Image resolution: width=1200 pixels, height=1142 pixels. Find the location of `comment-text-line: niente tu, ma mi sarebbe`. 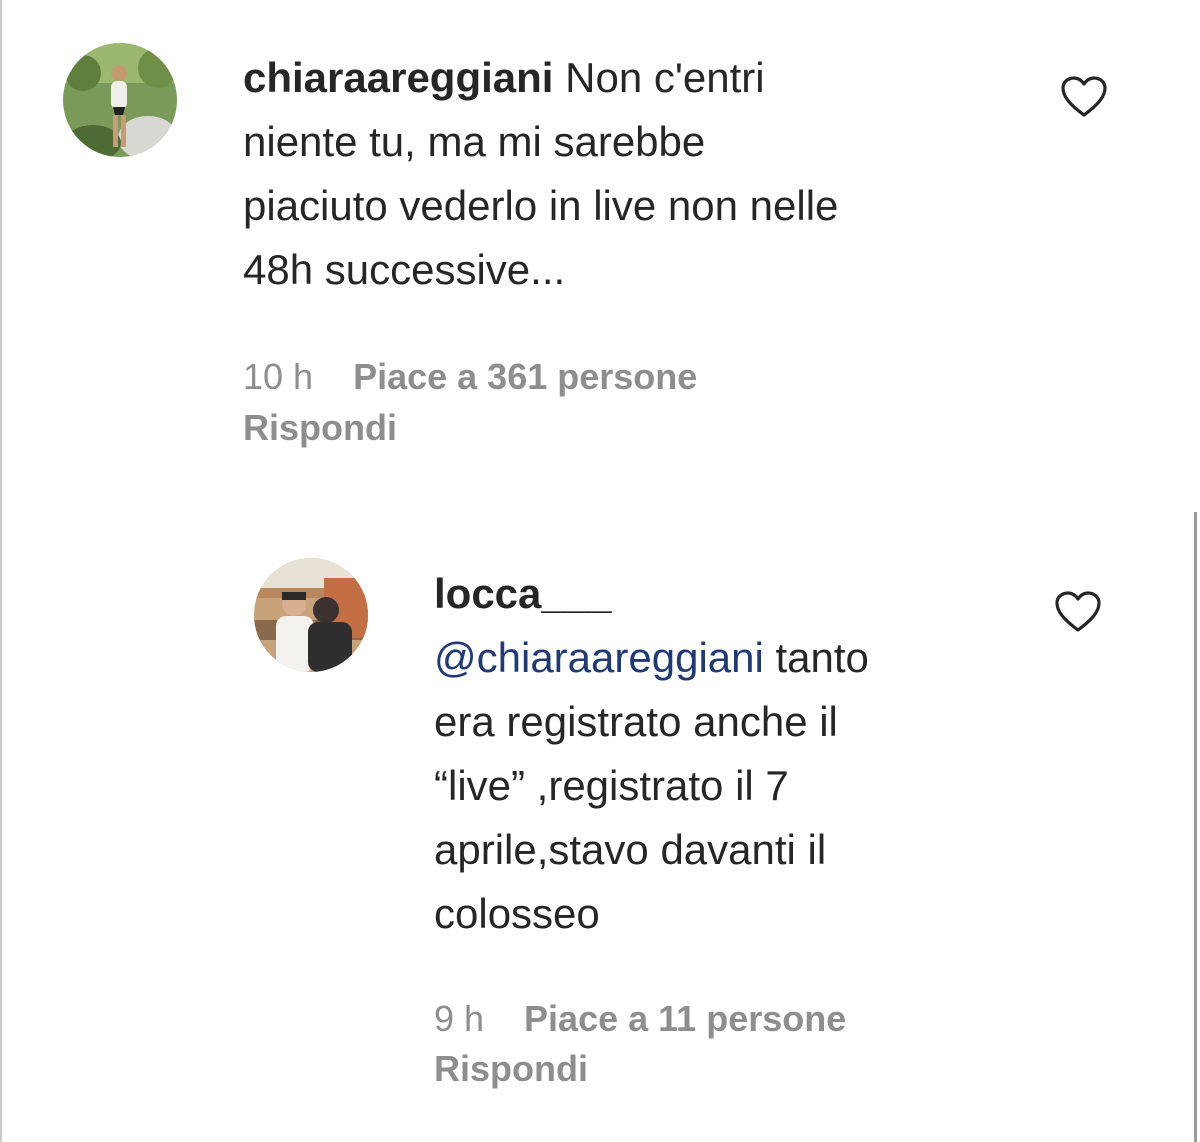

comment-text-line: niente tu, ma mi sarebbe is located at coordinates (474, 141).